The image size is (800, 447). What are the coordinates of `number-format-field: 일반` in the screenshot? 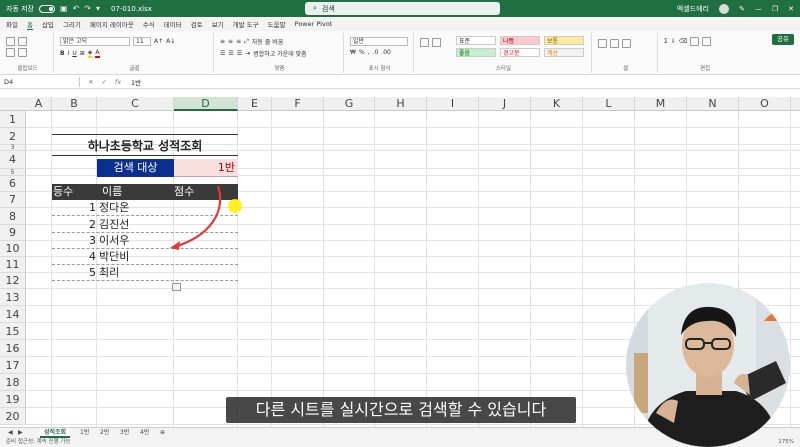 It's located at (379, 41).